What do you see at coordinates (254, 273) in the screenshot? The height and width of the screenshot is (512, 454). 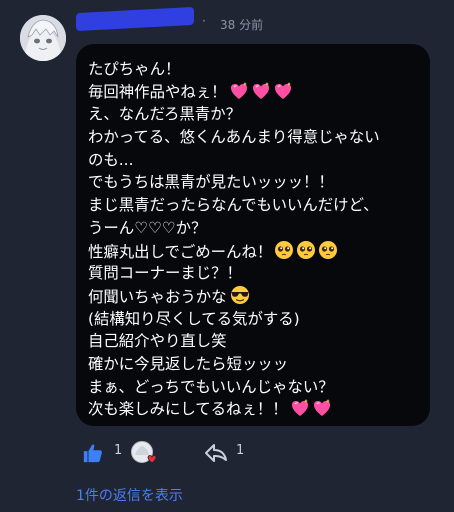 I see `comment-line: 質問コーナーまじ？！` at bounding box center [254, 273].